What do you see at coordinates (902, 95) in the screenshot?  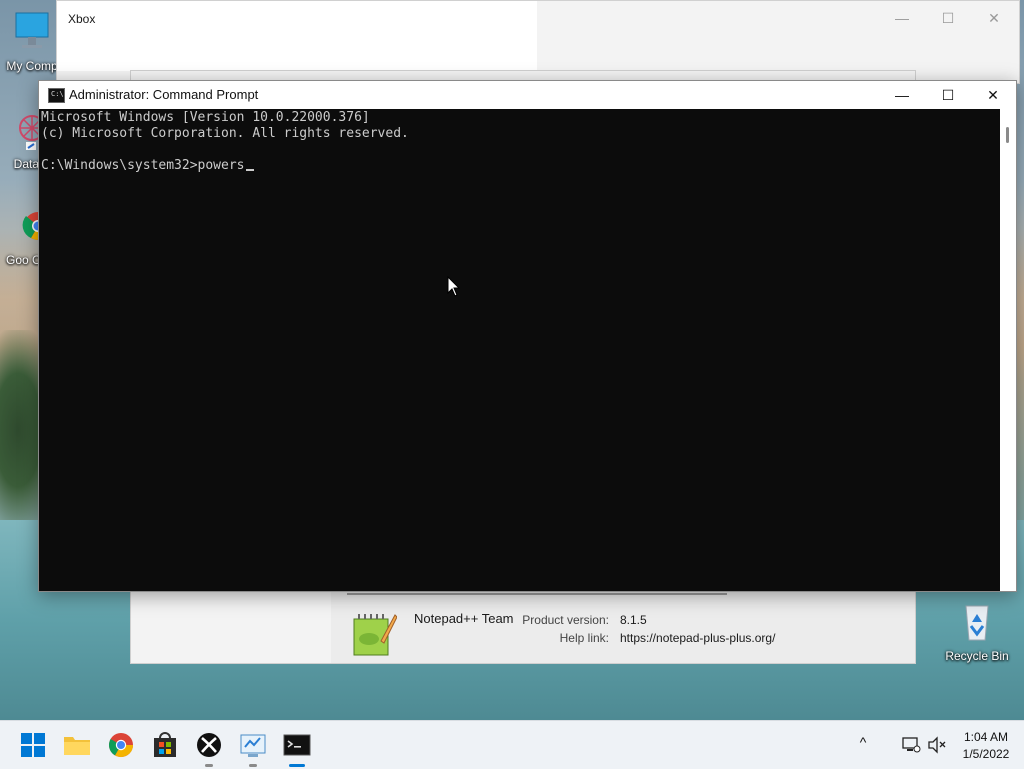 I see `cmd-minimize-button: —` at bounding box center [902, 95].